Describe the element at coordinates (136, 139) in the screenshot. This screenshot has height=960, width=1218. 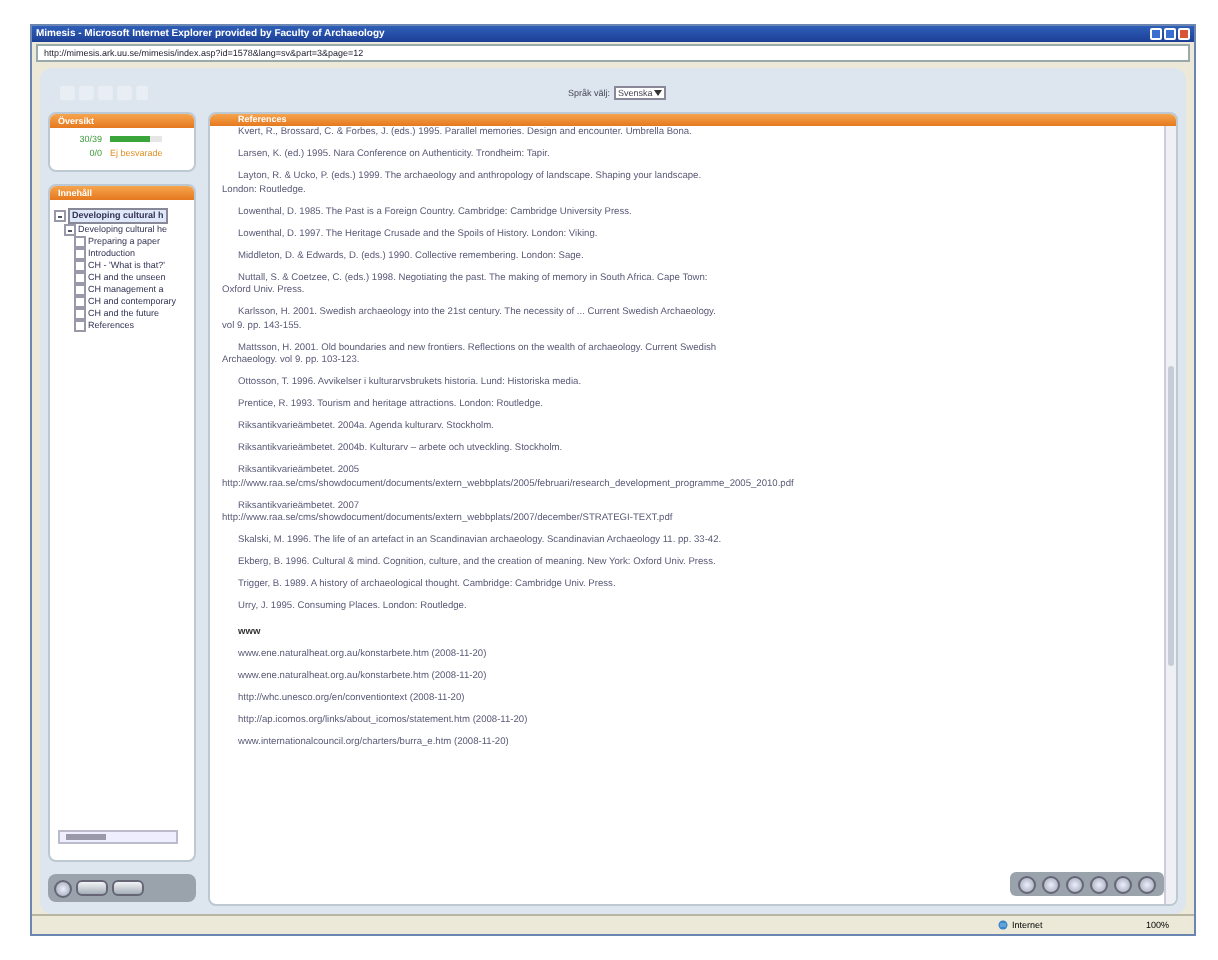
I see `progress-bar` at that location.